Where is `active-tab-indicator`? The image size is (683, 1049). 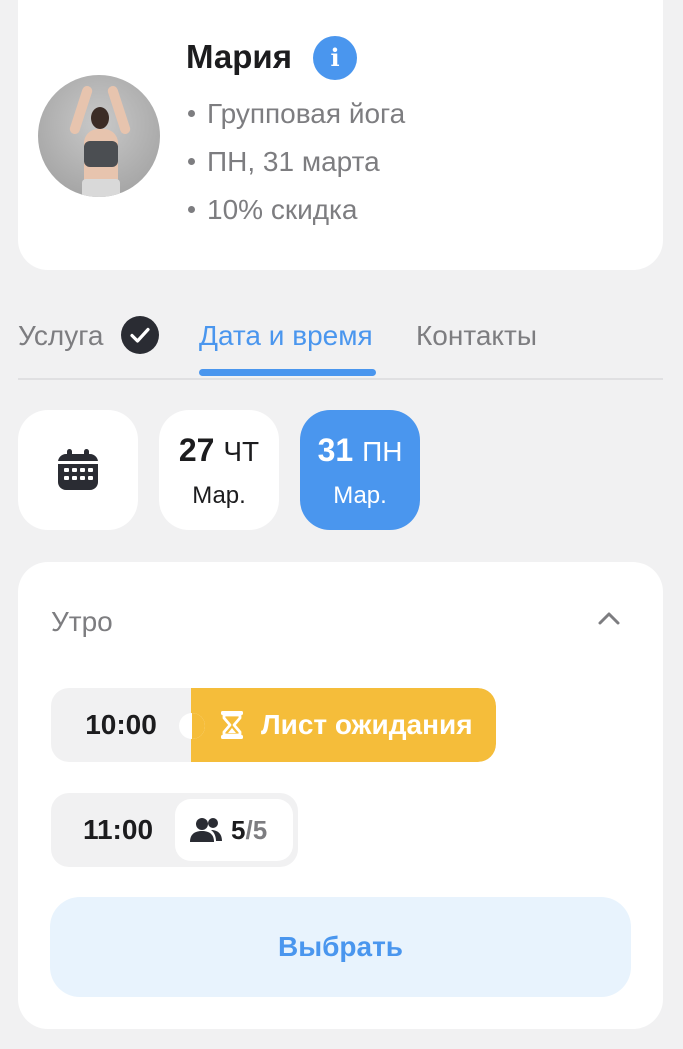
active-tab-indicator is located at coordinates (287, 372).